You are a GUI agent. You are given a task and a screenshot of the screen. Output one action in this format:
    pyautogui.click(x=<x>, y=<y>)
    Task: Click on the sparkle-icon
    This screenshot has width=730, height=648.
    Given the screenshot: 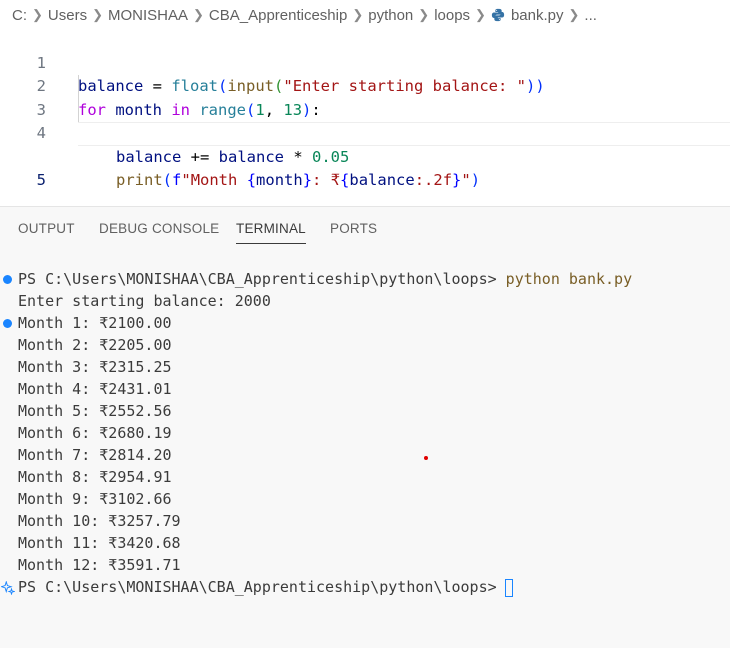 What is the action you would take?
    pyautogui.click(x=8, y=588)
    